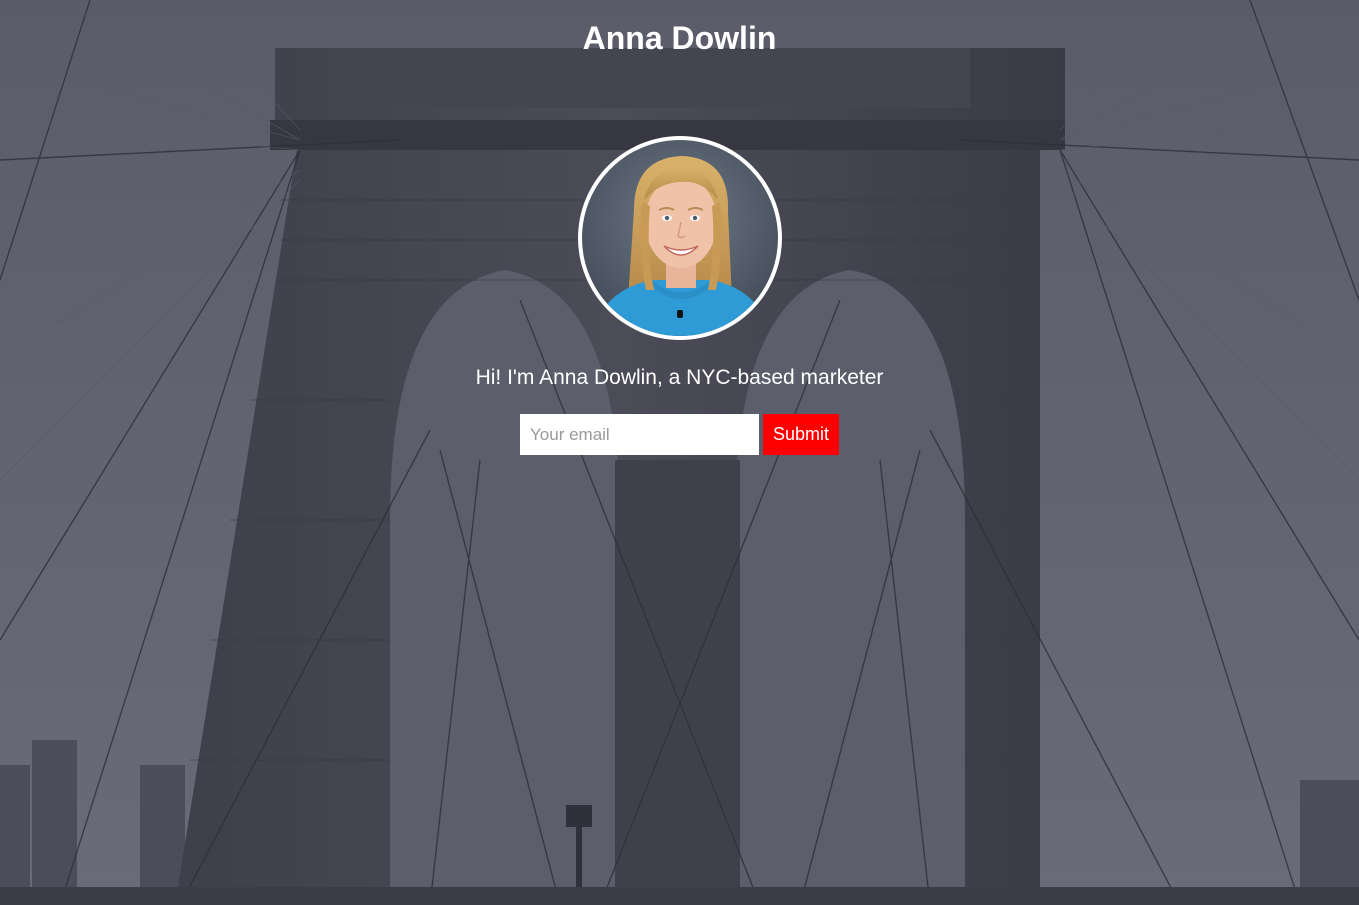 The height and width of the screenshot is (905, 1359). I want to click on signup-form: Submit, so click(680, 434).